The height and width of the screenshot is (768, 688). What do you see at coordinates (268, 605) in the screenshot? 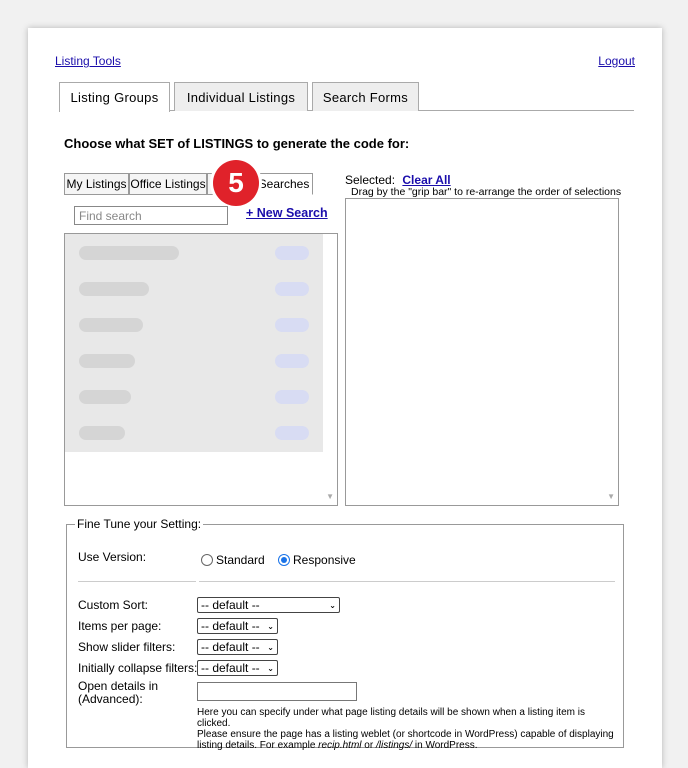
I see `custom-sort-select: -- default -- ⌄` at bounding box center [268, 605].